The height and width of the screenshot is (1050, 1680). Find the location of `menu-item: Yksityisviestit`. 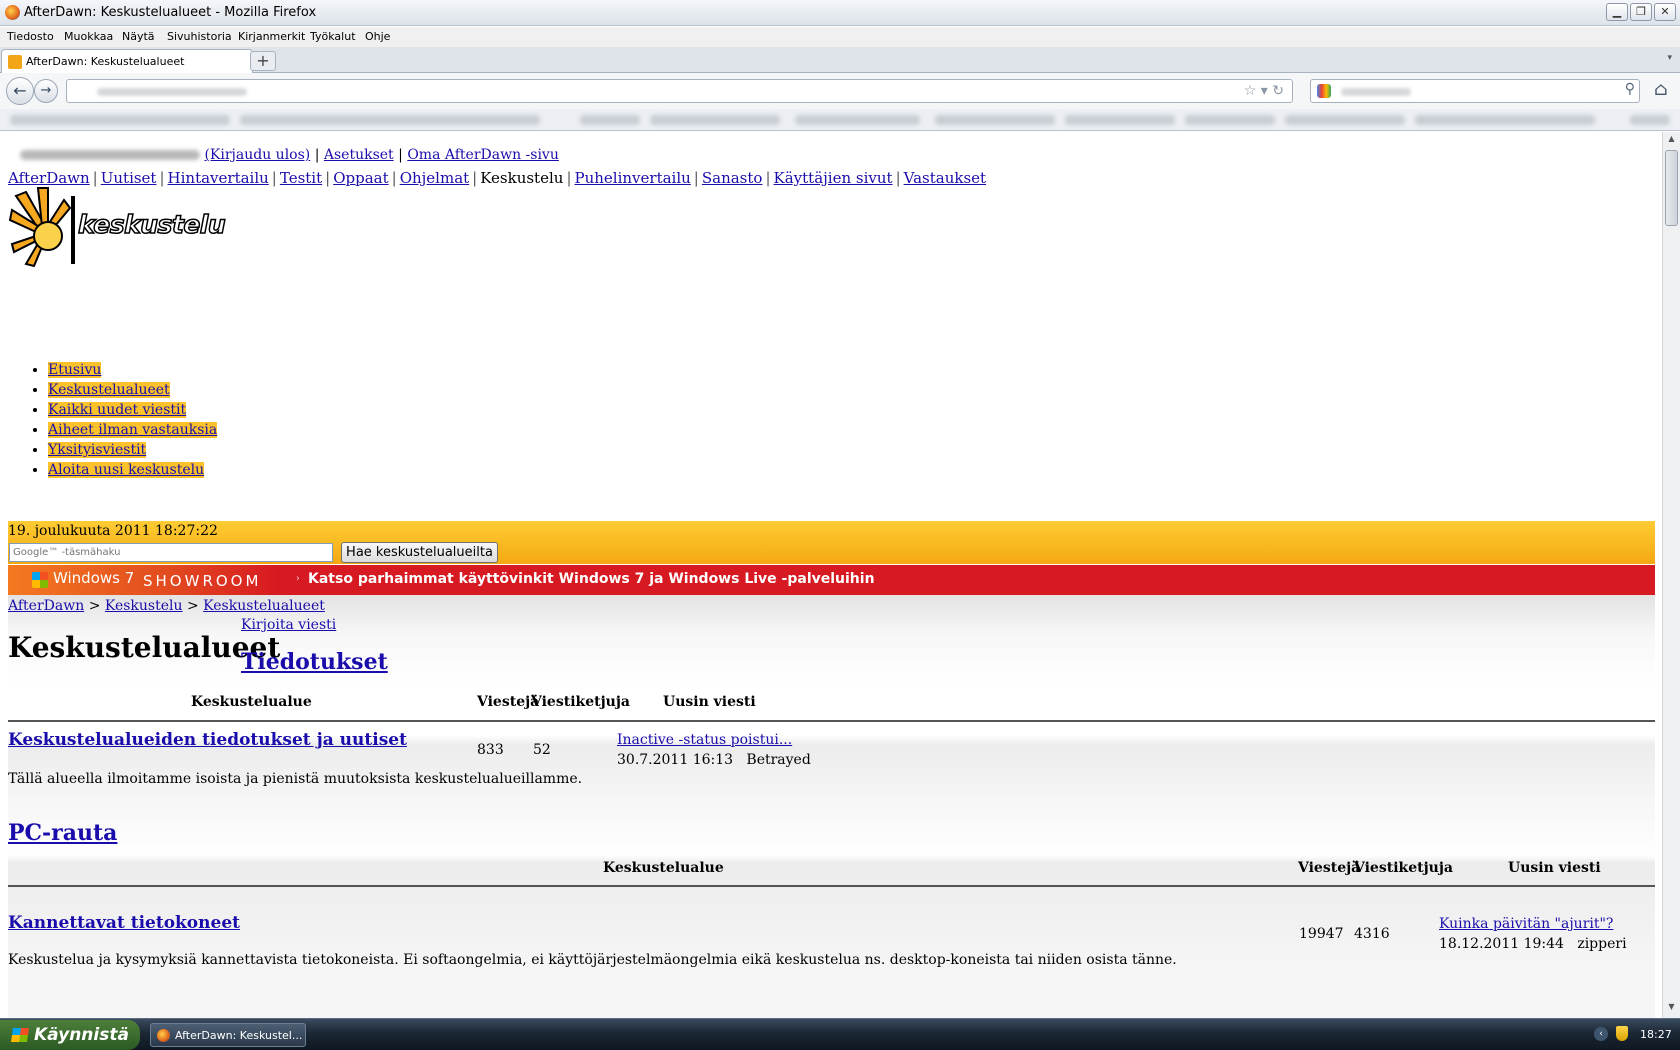

menu-item: Yksityisviestit is located at coordinates (132, 450).